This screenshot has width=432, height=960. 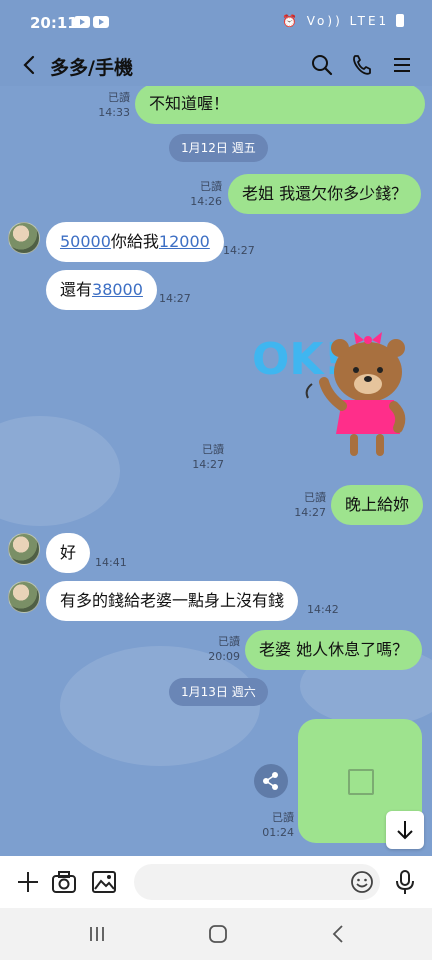 What do you see at coordinates (339, 934) in the screenshot?
I see `nav-back-icon` at bounding box center [339, 934].